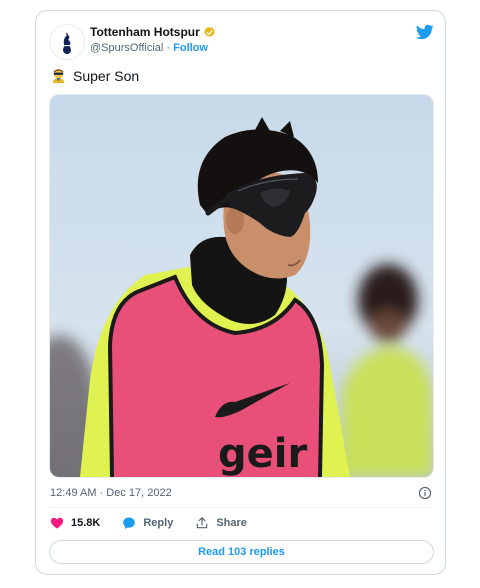 The image size is (480, 588). I want to click on superhero-emoji-icon, so click(58, 76).